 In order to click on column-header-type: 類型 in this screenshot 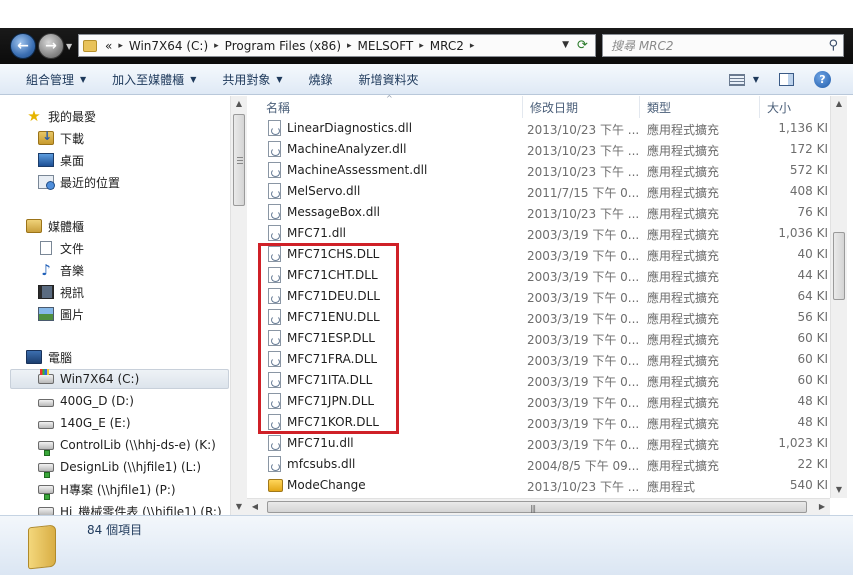, I will do `click(699, 107)`.